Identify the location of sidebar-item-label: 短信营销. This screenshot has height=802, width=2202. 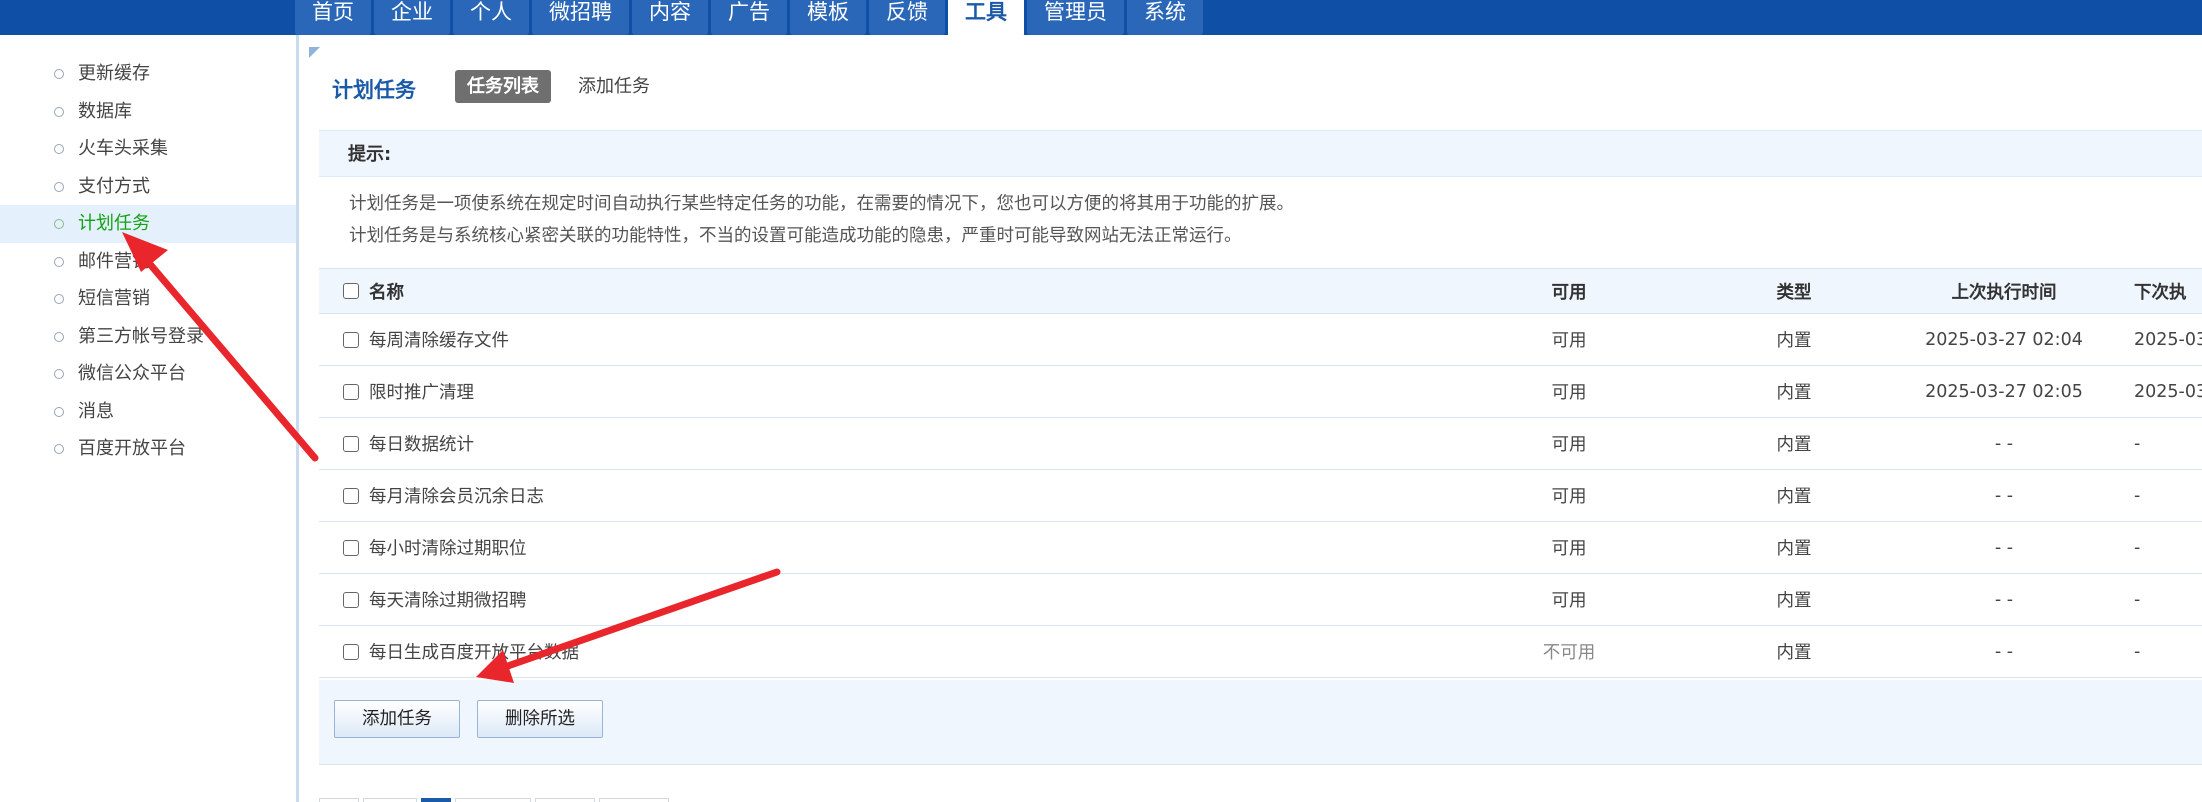
(114, 298).